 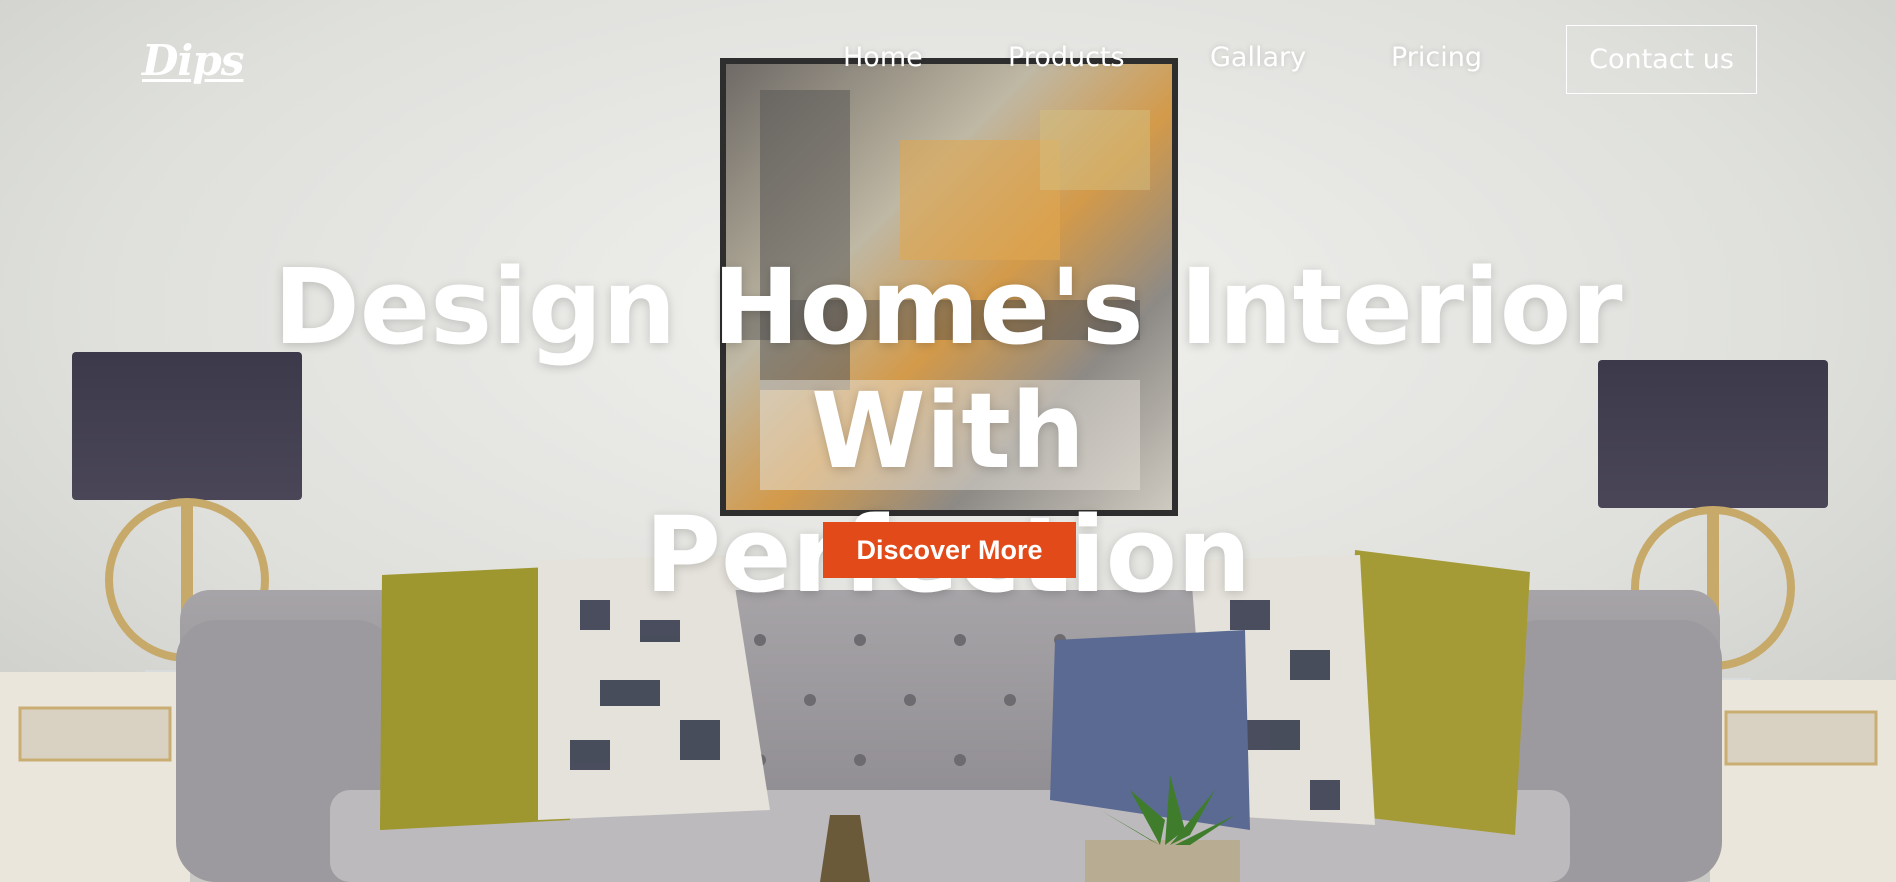 What do you see at coordinates (1661, 59) in the screenshot?
I see `contact-us-button: Contact us` at bounding box center [1661, 59].